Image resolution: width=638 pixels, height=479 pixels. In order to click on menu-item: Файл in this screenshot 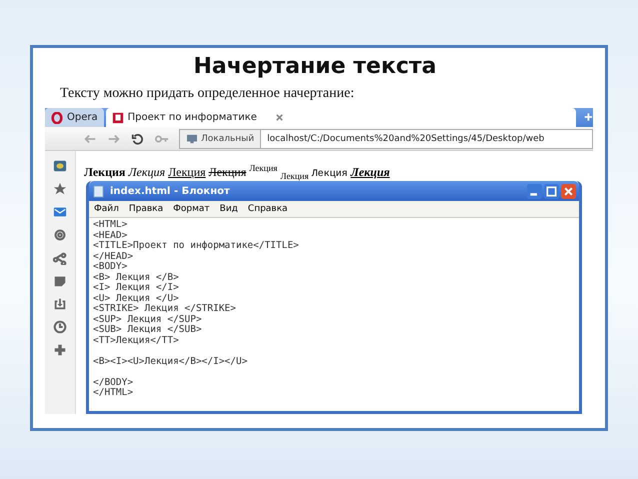, I will do `click(106, 209)`.